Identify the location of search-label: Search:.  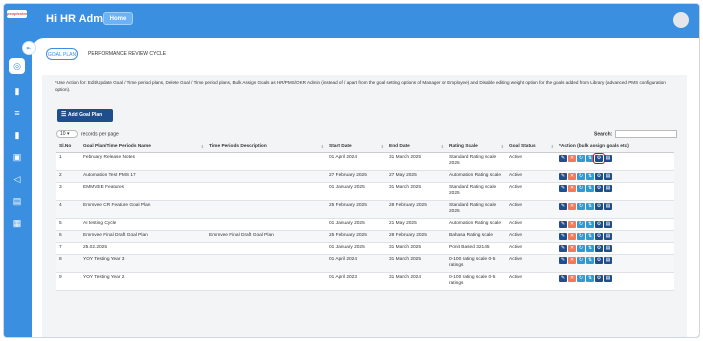
(603, 134).